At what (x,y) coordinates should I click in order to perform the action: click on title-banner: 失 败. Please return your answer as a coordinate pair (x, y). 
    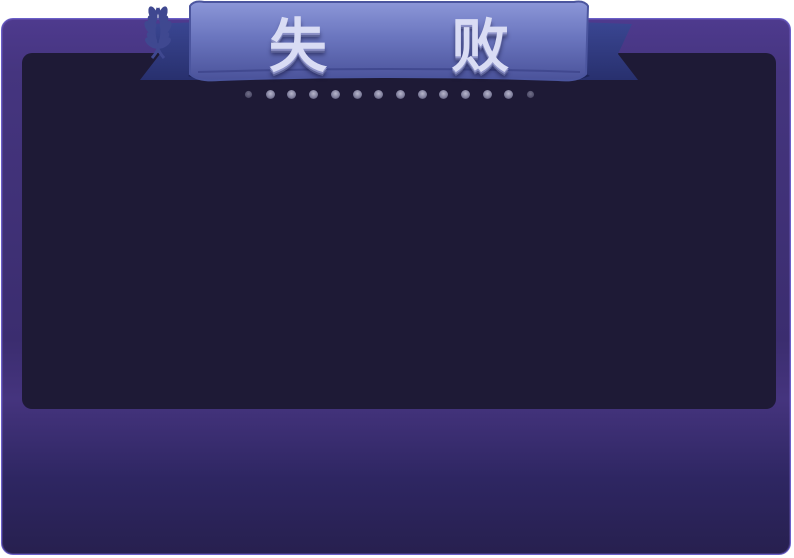
    Looking at the image, I should click on (389, 46).